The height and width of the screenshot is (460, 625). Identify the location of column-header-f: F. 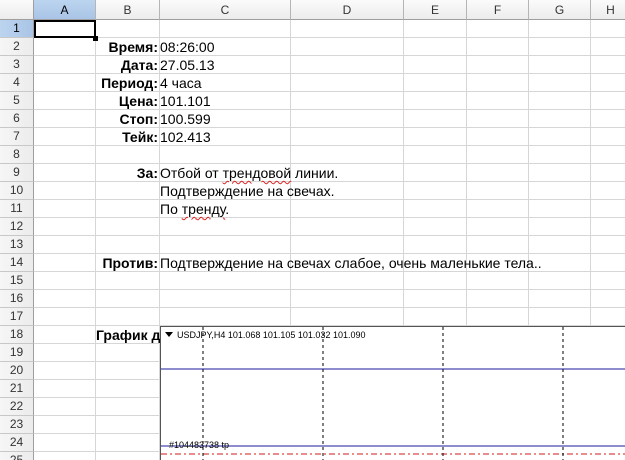
(498, 10).